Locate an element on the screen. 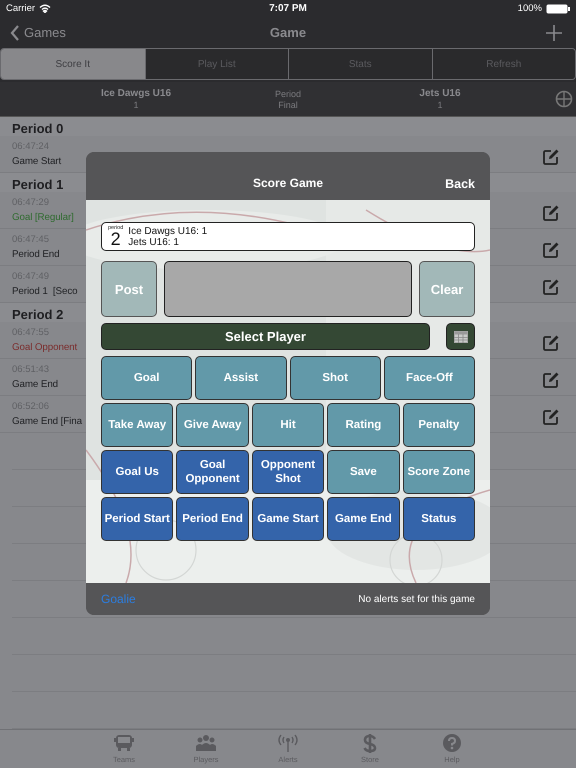 The width and height of the screenshot is (576, 768). action-button: Face-Off is located at coordinates (429, 378).